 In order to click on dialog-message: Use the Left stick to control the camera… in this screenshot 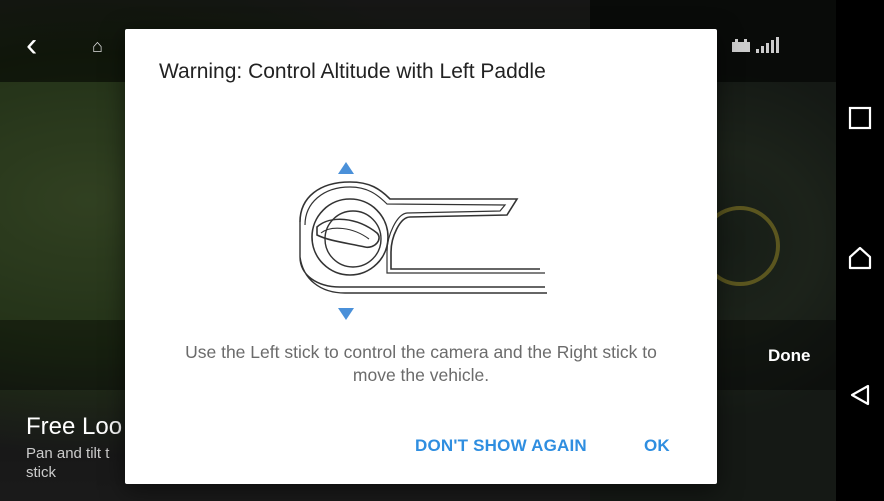, I will do `click(421, 363)`.